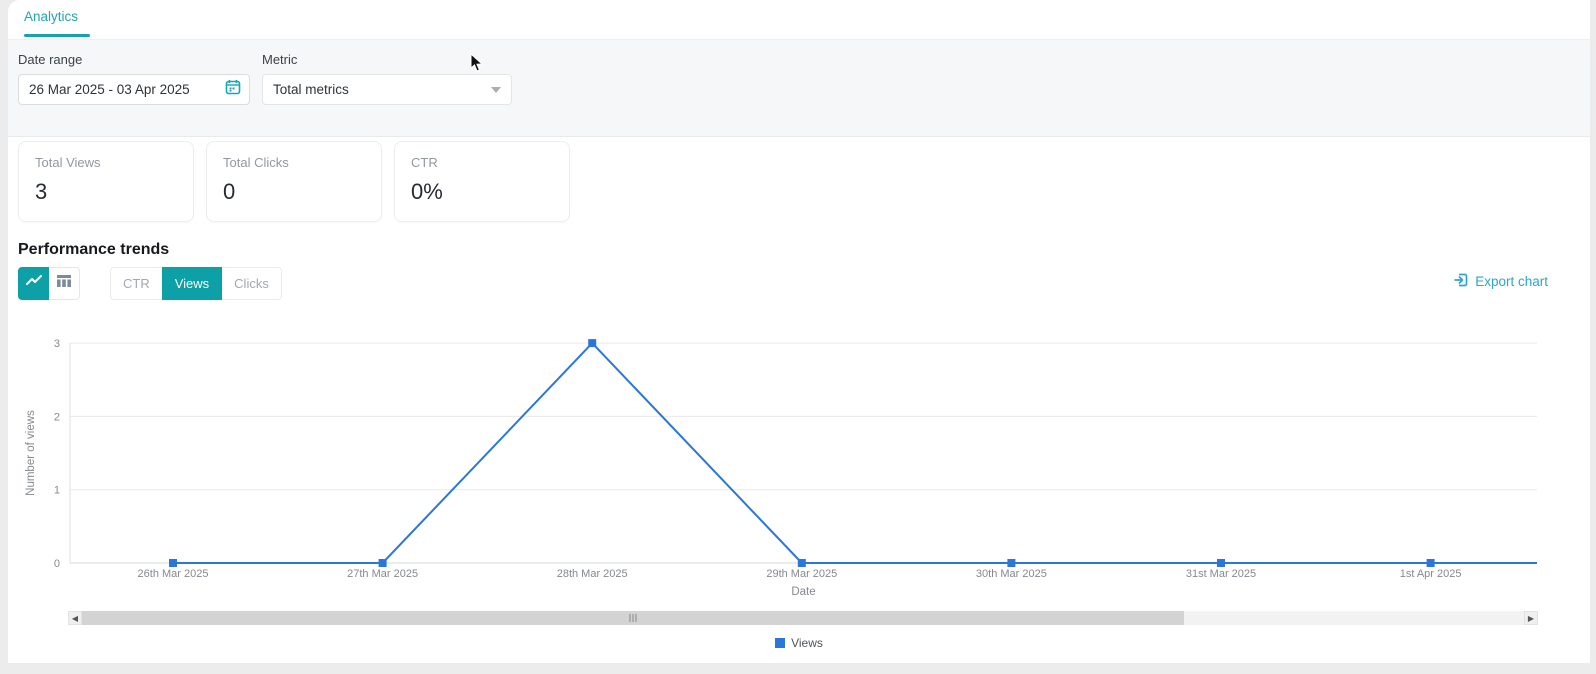  I want to click on scrollbar-track, so click(1354, 618).